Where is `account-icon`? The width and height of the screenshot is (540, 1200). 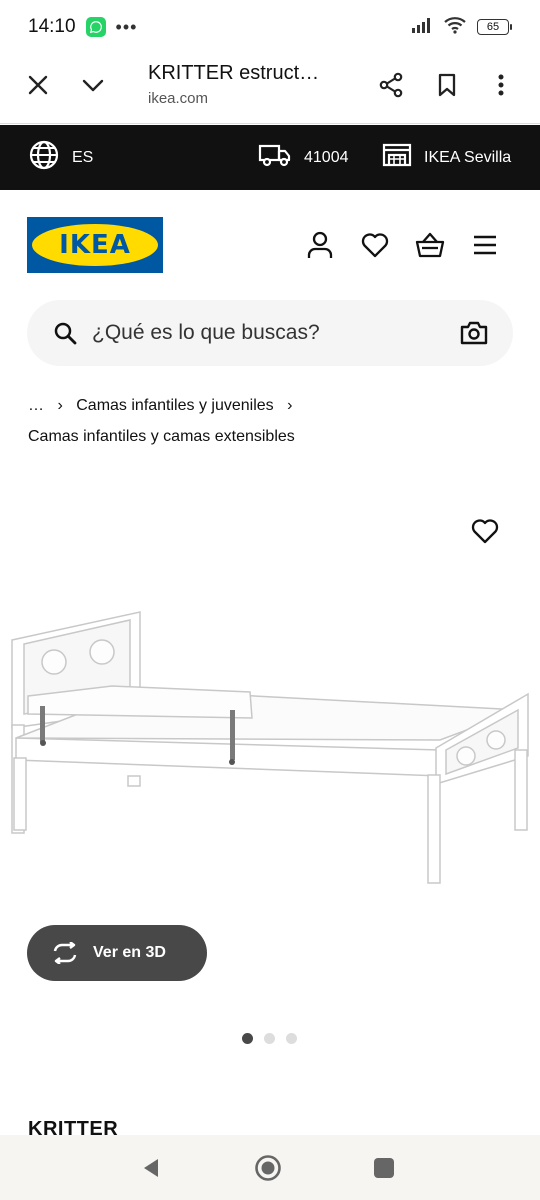 account-icon is located at coordinates (320, 245).